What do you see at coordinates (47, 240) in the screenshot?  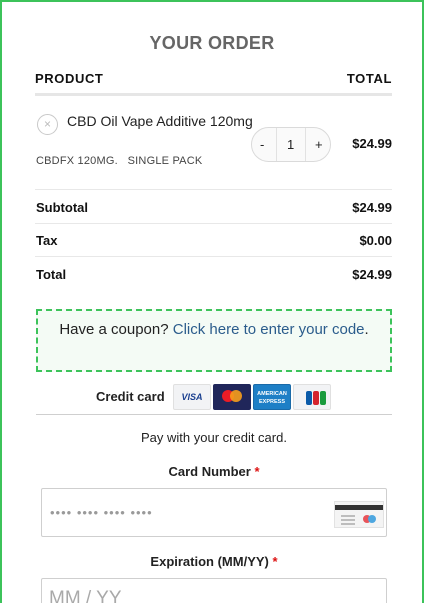 I see `tax-label: Tax` at bounding box center [47, 240].